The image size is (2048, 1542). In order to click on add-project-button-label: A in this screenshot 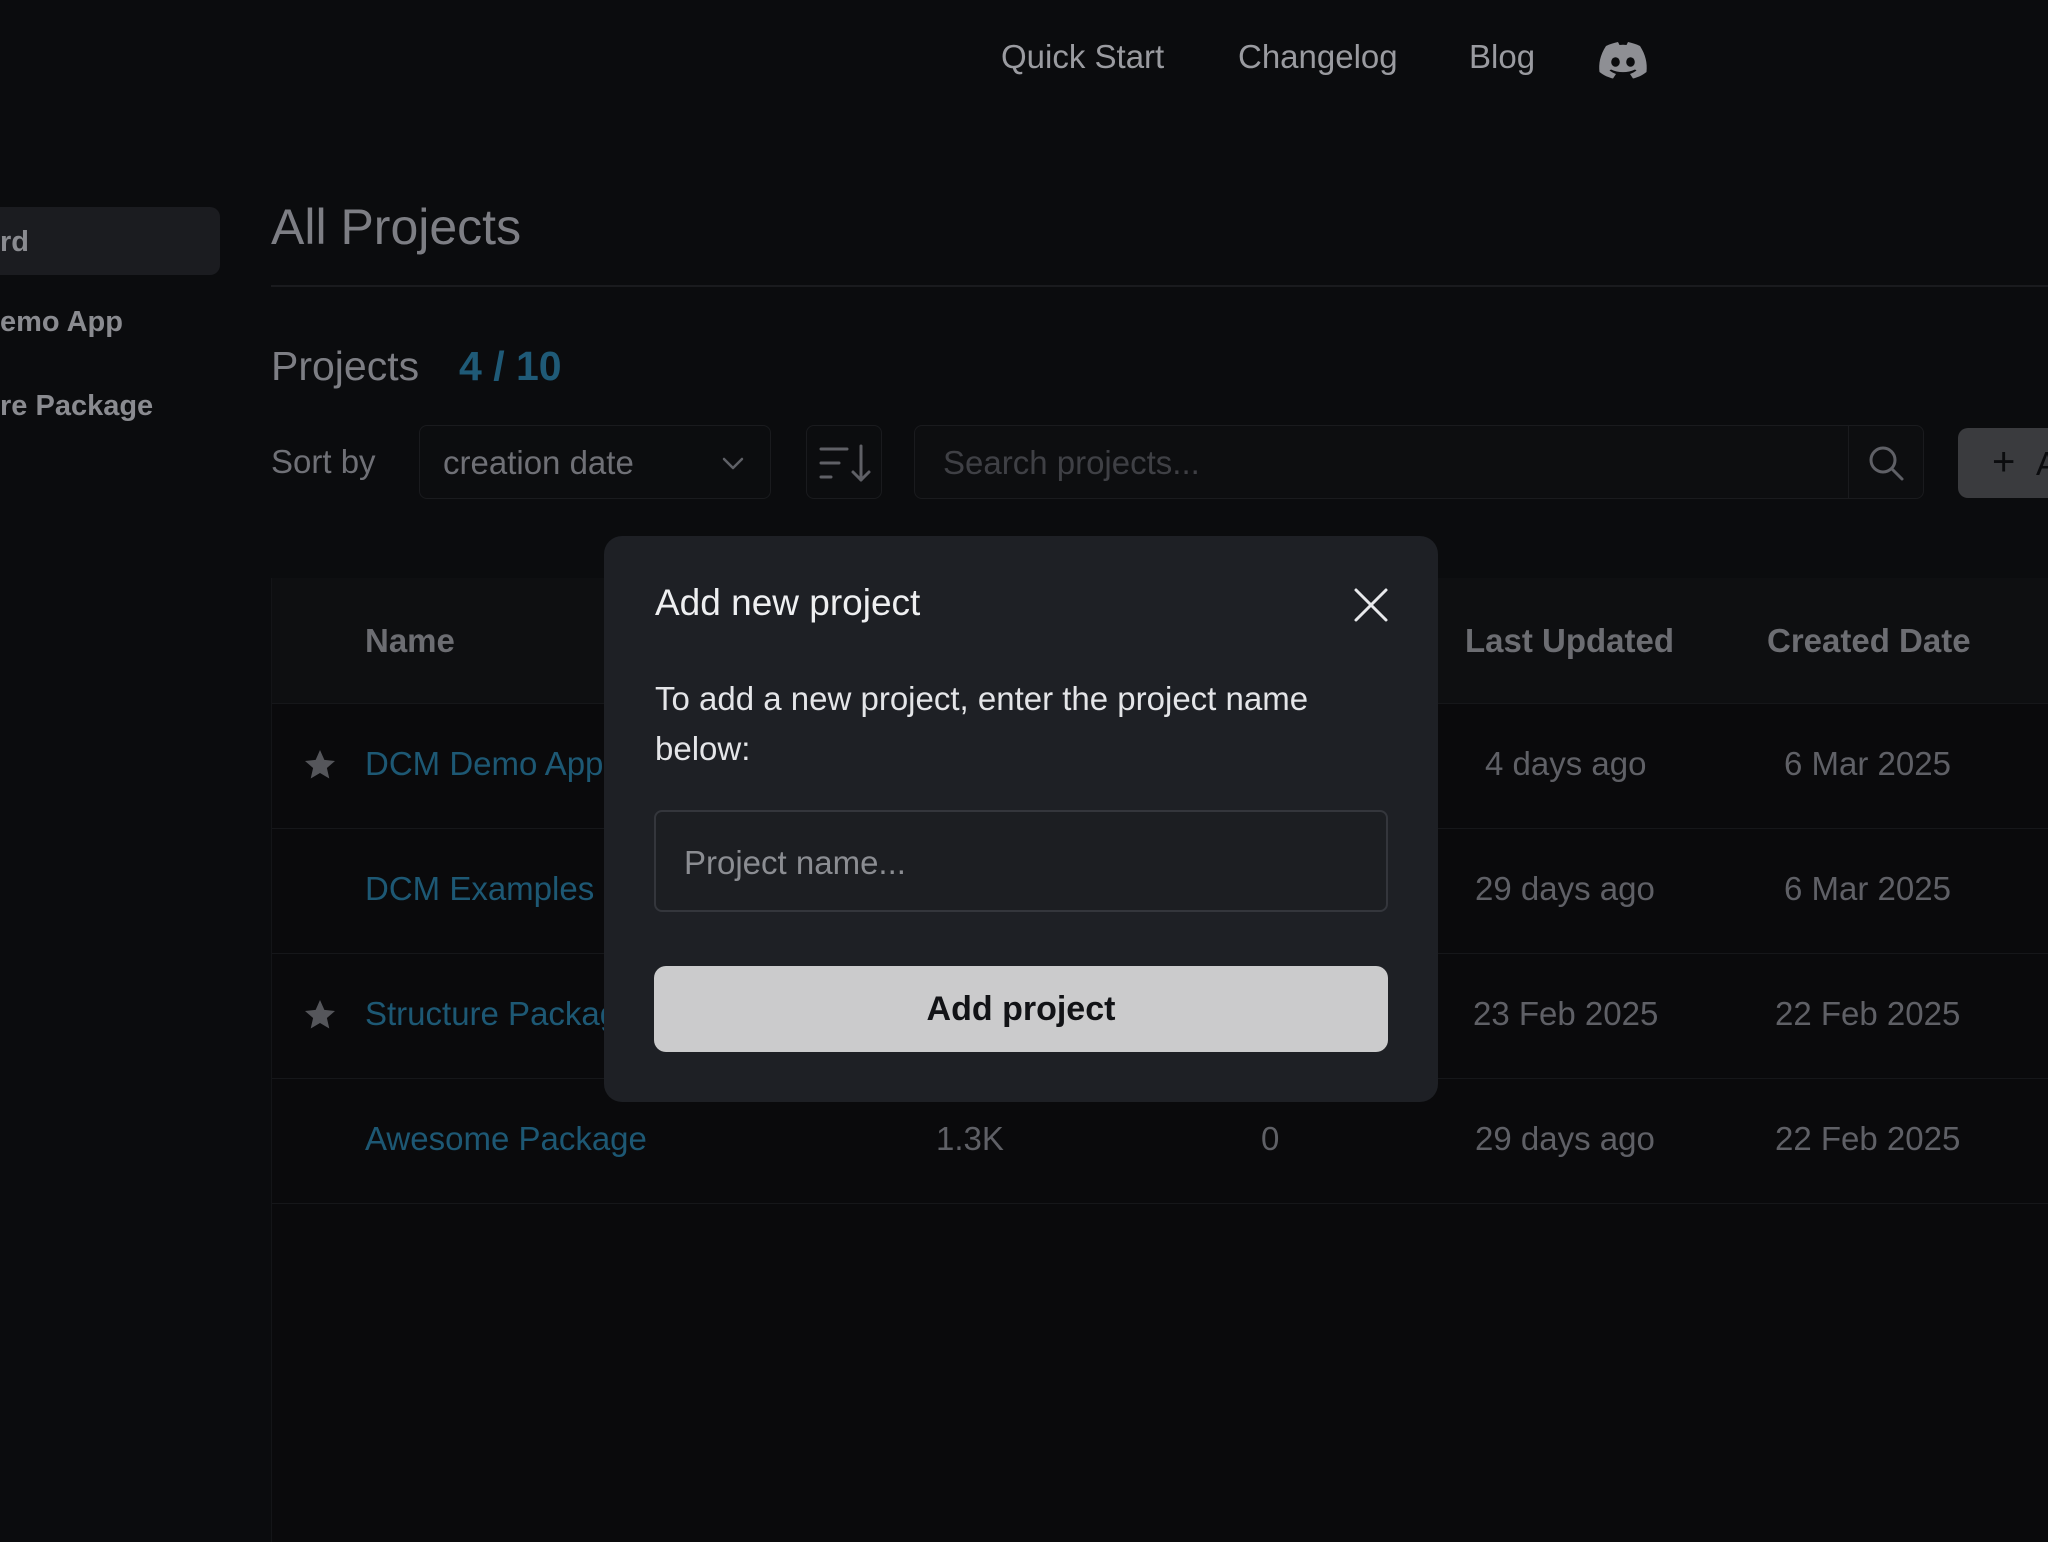, I will do `click(2042, 463)`.